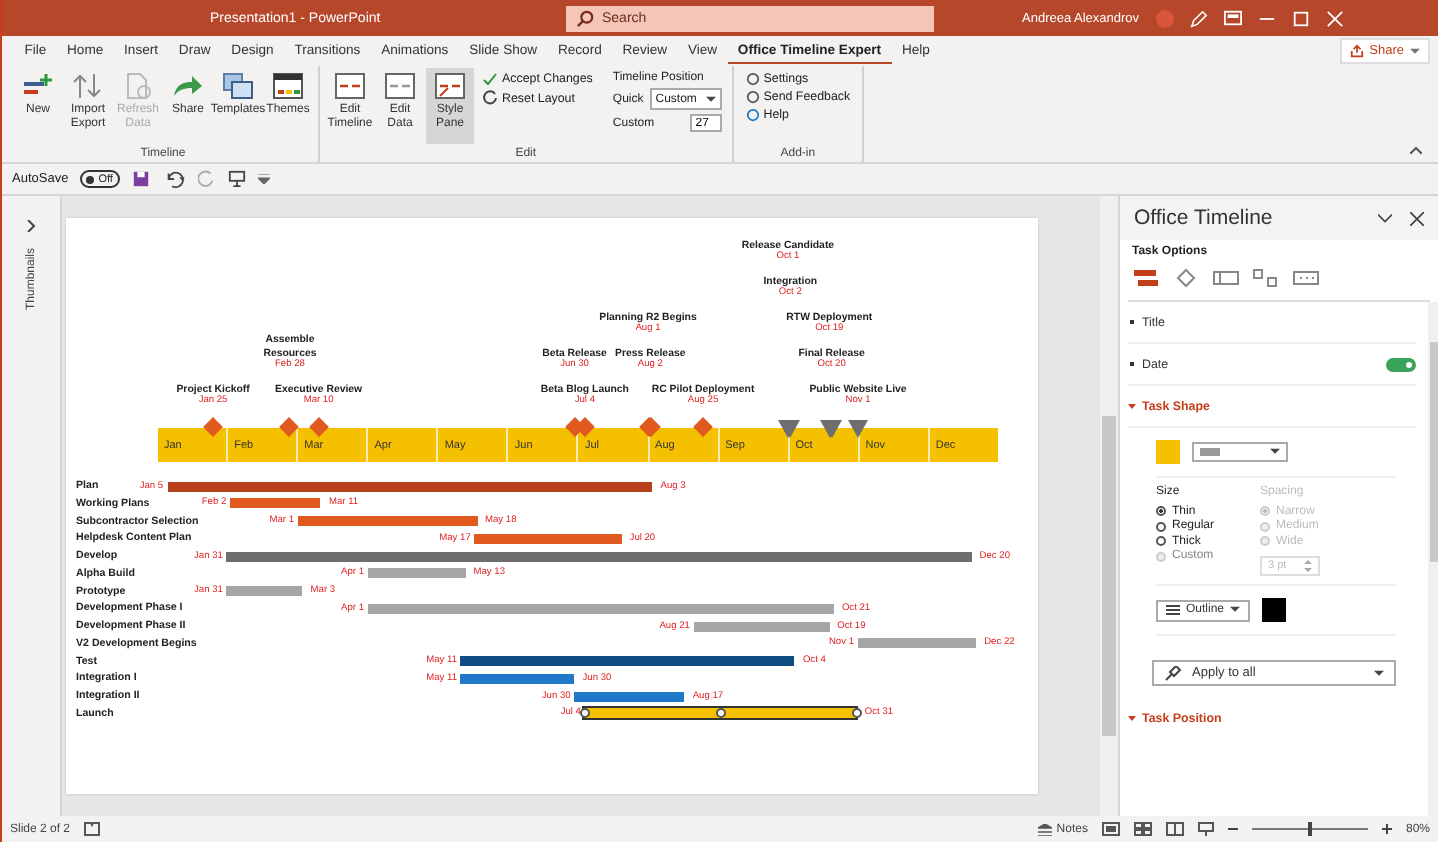 Image resolution: width=1438 pixels, height=842 pixels. Describe the element at coordinates (1142, 829) in the screenshot. I see `slide-sorter-icon` at that location.